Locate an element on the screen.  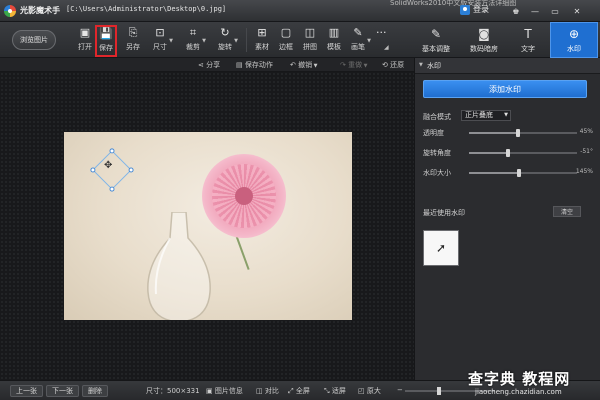
skin-button: ♚ is located at coordinates (516, 11).